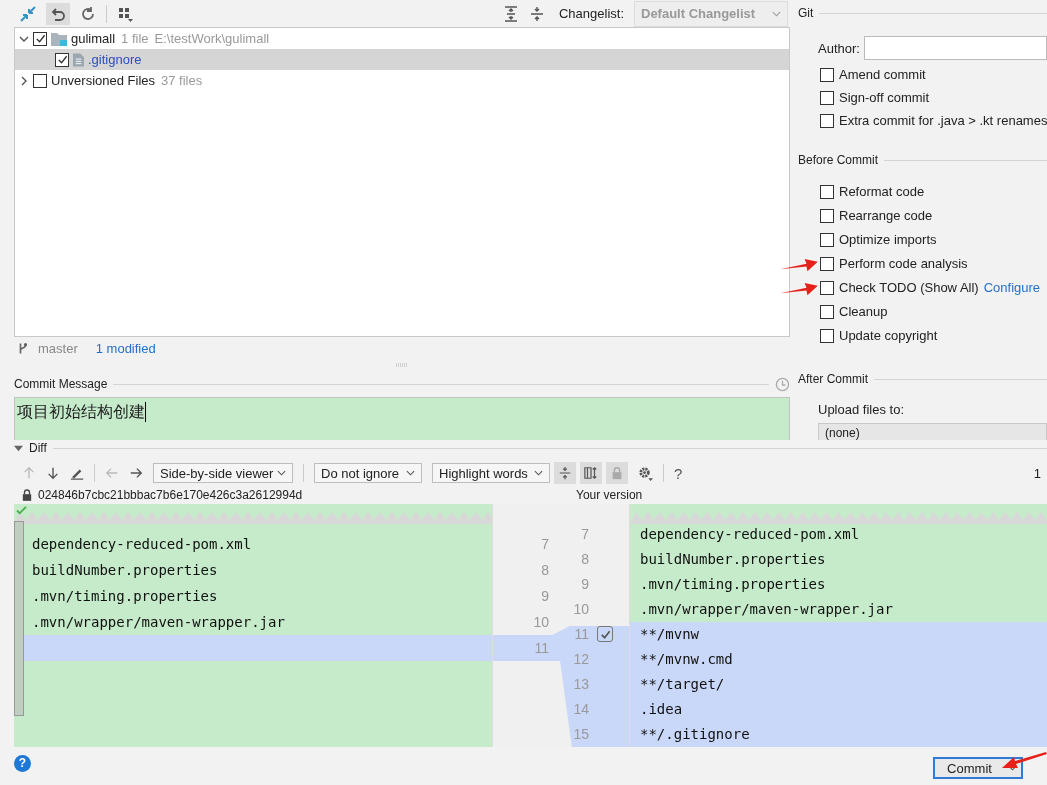 Image resolution: width=1047 pixels, height=785 pixels. I want to click on folder-path: E:\testWork\gulimall, so click(212, 38).